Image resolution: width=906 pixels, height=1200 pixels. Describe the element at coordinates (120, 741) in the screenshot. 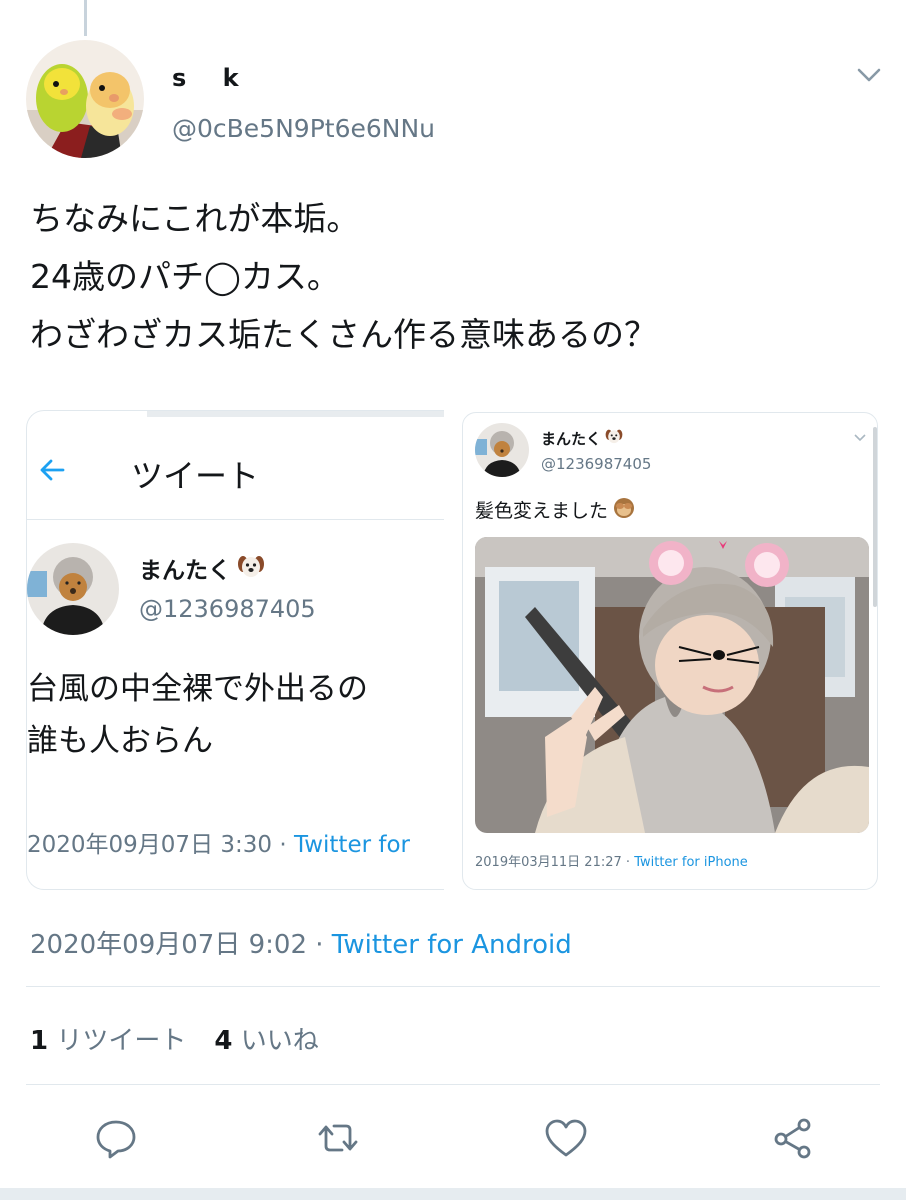

I see `quoted-text-line: 誰も人おらん` at that location.